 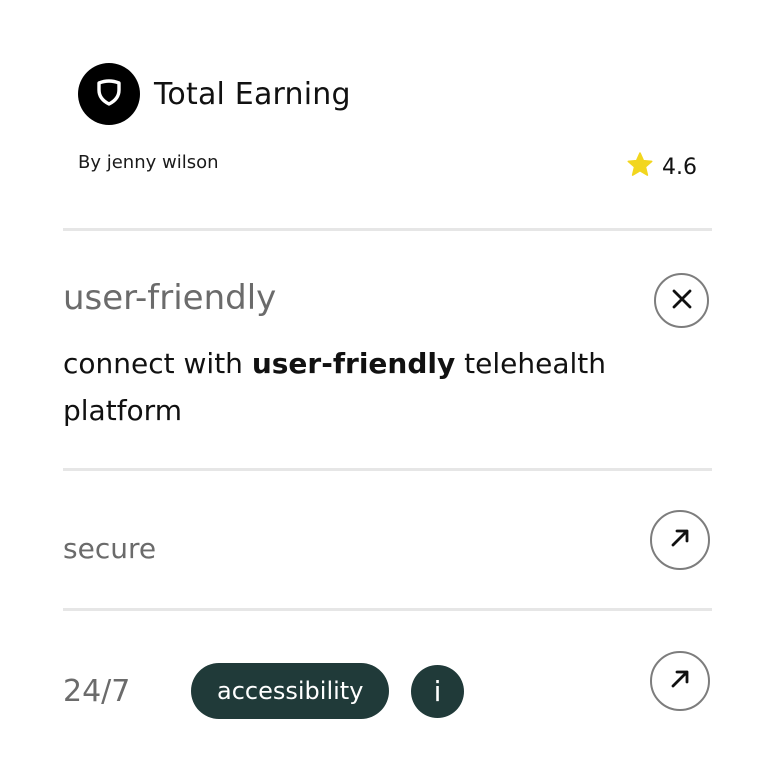 What do you see at coordinates (353, 363) in the screenshot?
I see `description-highlight: user-friendly` at bounding box center [353, 363].